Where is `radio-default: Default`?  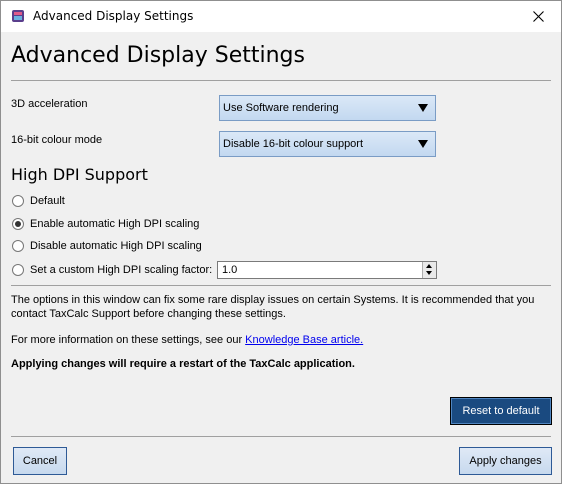 radio-default: Default is located at coordinates (38, 201).